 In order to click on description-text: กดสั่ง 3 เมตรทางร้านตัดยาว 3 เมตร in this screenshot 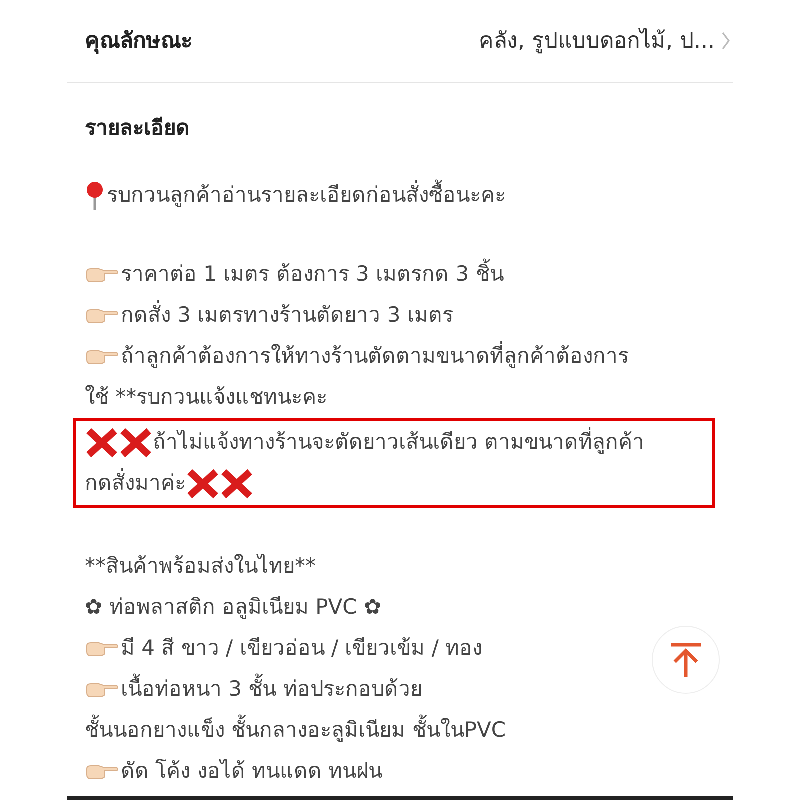, I will do `click(287, 314)`.